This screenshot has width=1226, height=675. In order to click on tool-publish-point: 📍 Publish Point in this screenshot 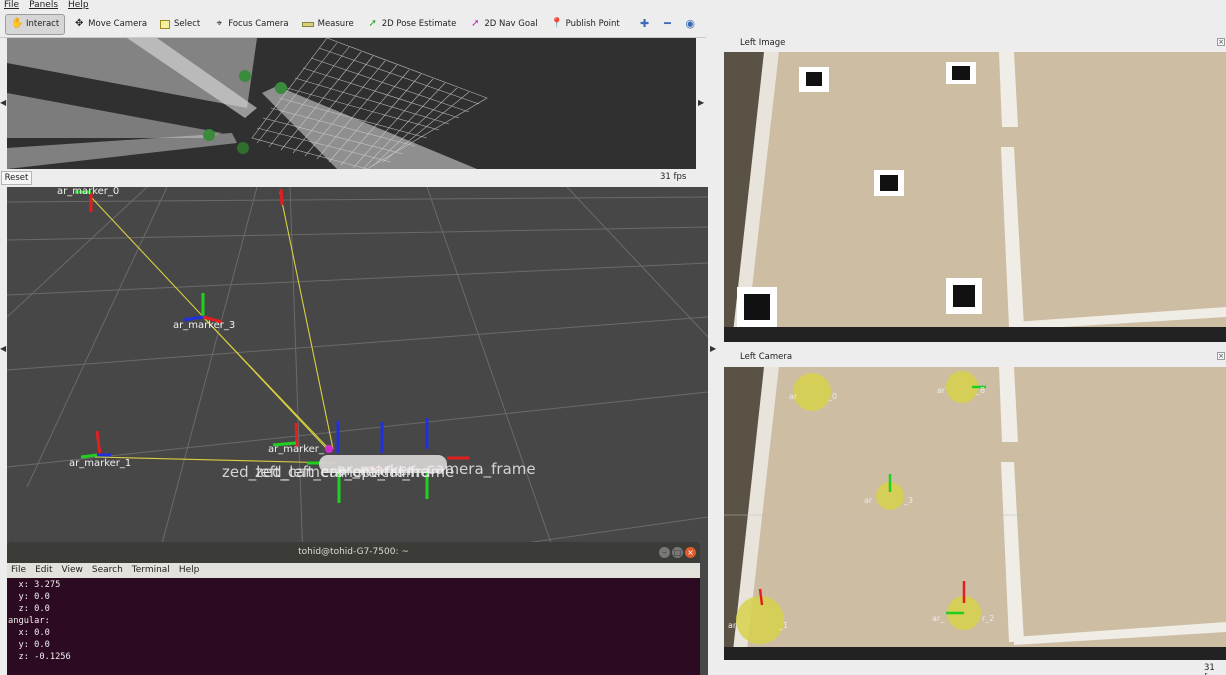, I will do `click(585, 24)`.